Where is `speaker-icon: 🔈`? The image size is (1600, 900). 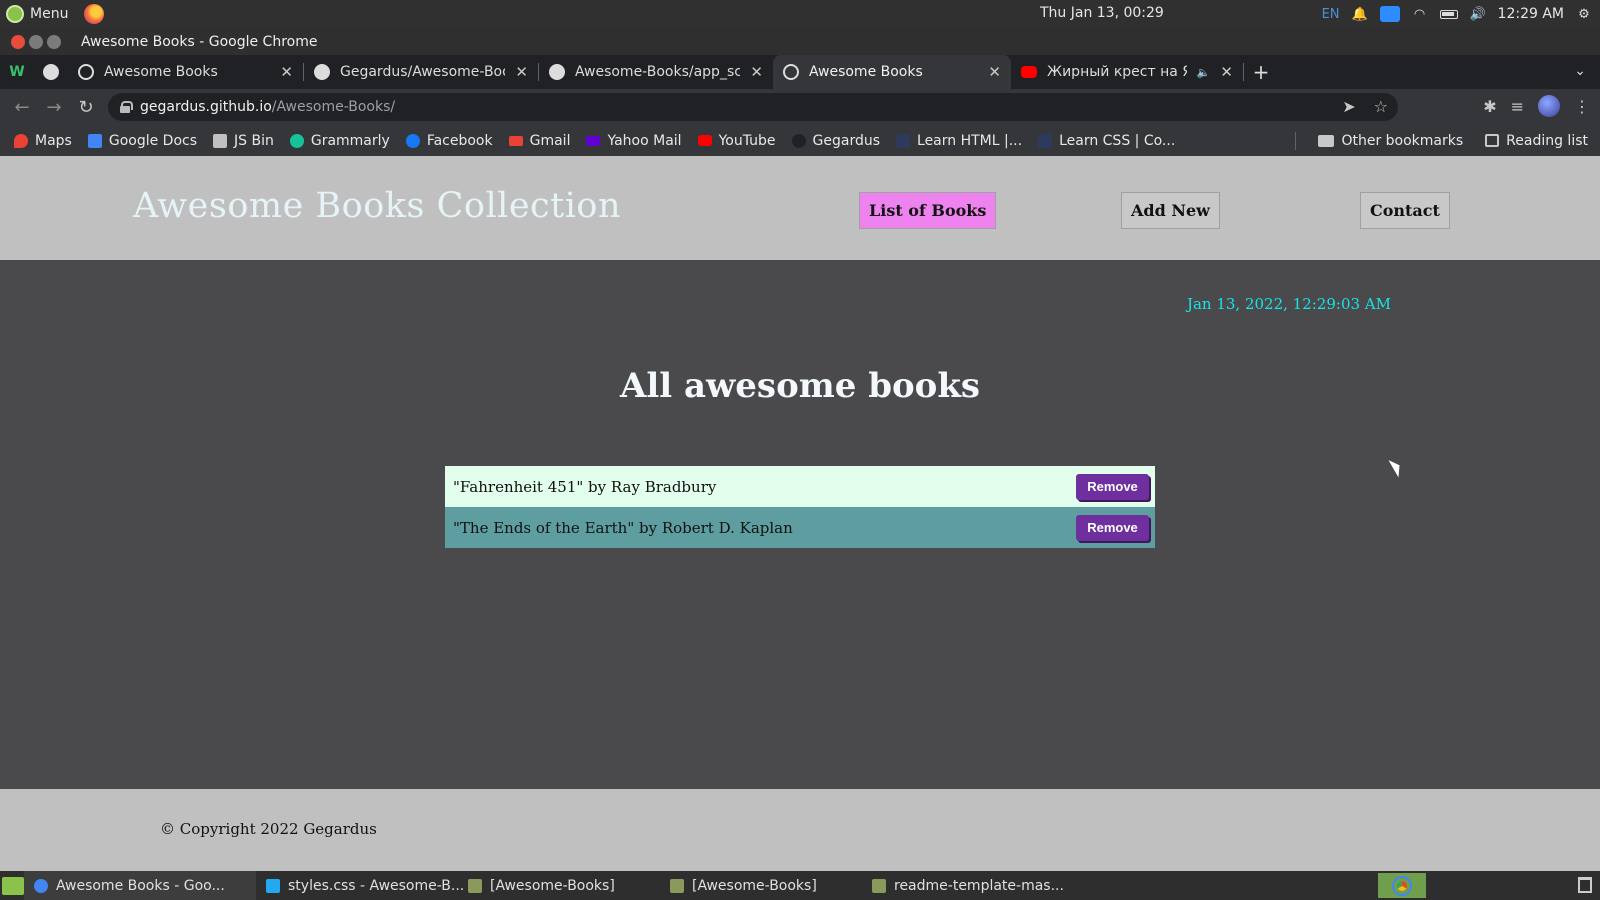 speaker-icon: 🔈 is located at coordinates (1204, 72).